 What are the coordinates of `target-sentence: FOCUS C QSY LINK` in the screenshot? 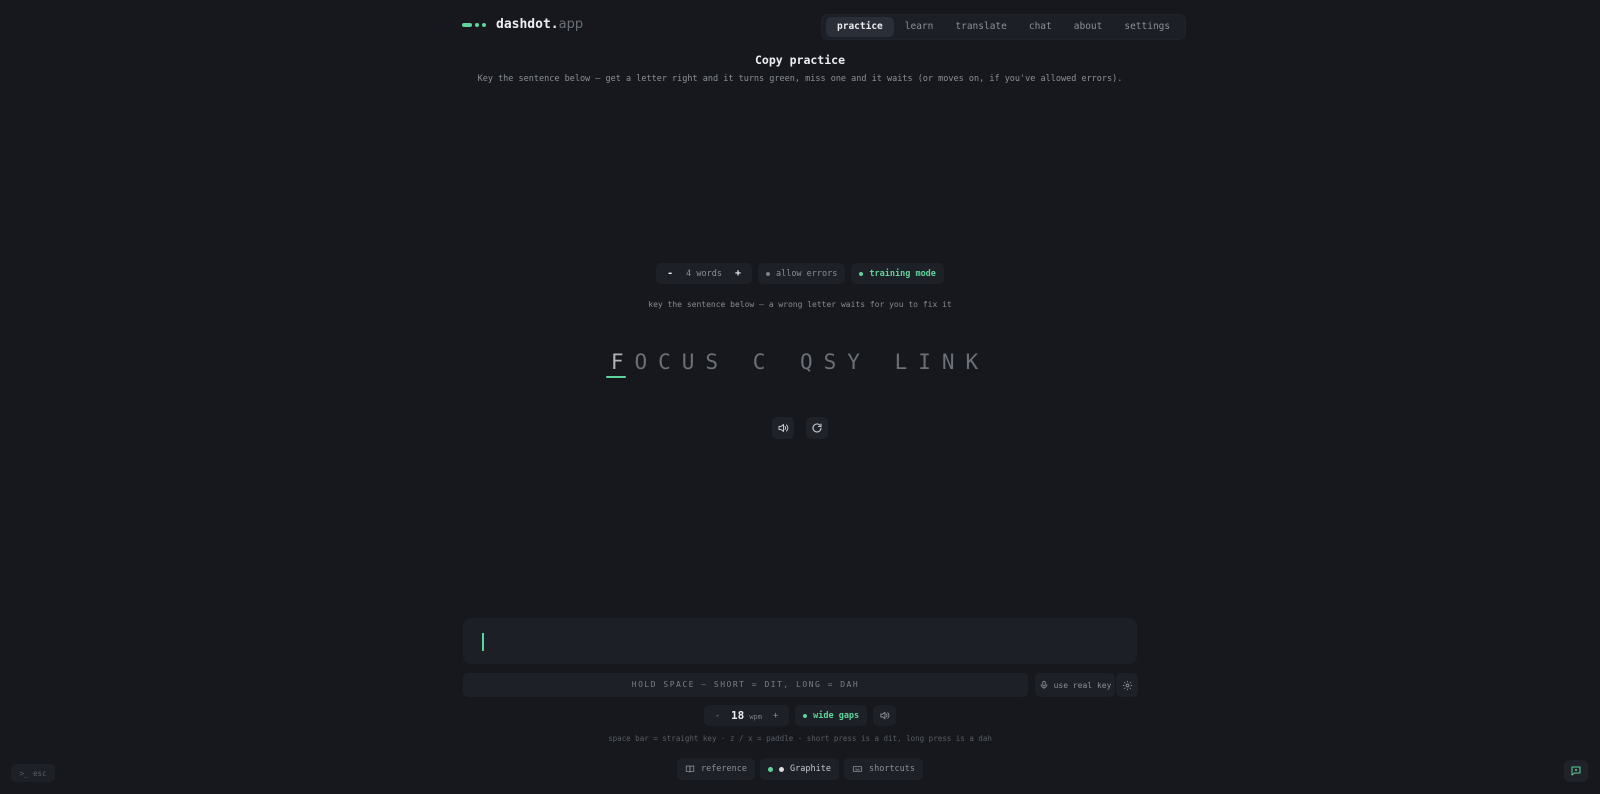 It's located at (800, 362).